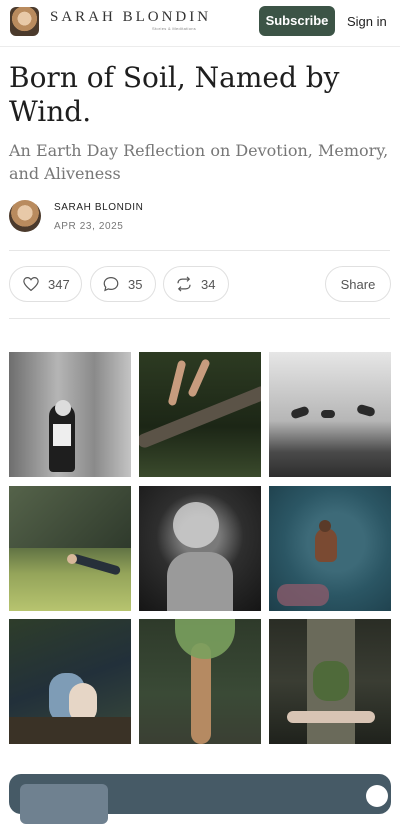 The width and height of the screenshot is (400, 824). I want to click on photo-person-lying-on-hill, so click(70, 548).